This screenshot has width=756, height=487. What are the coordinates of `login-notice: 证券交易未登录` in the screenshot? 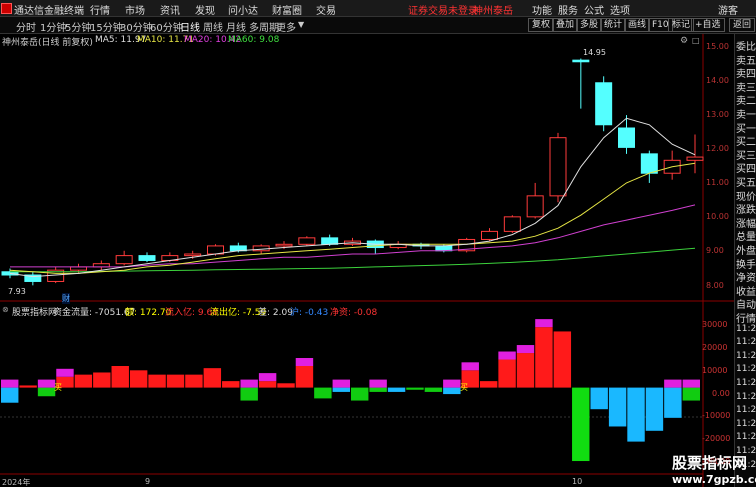 It's located at (443, 9).